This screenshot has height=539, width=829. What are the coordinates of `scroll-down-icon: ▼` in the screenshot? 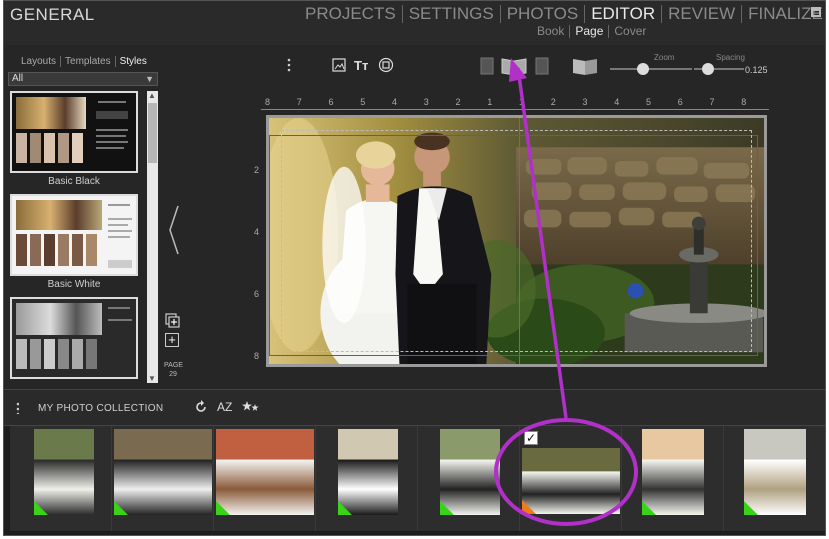 It's located at (152, 378).